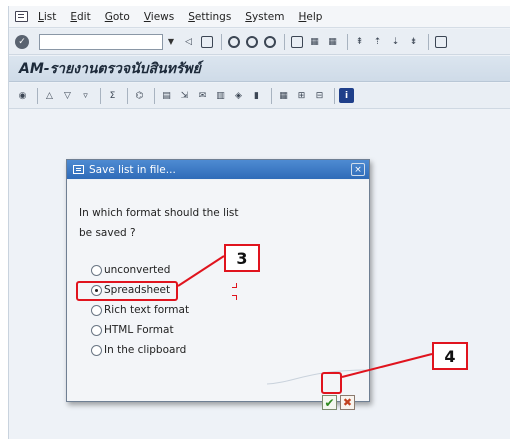 The image size is (510, 439). What do you see at coordinates (138, 350) in the screenshot?
I see `option-clipboard: In the clipboard` at bounding box center [138, 350].